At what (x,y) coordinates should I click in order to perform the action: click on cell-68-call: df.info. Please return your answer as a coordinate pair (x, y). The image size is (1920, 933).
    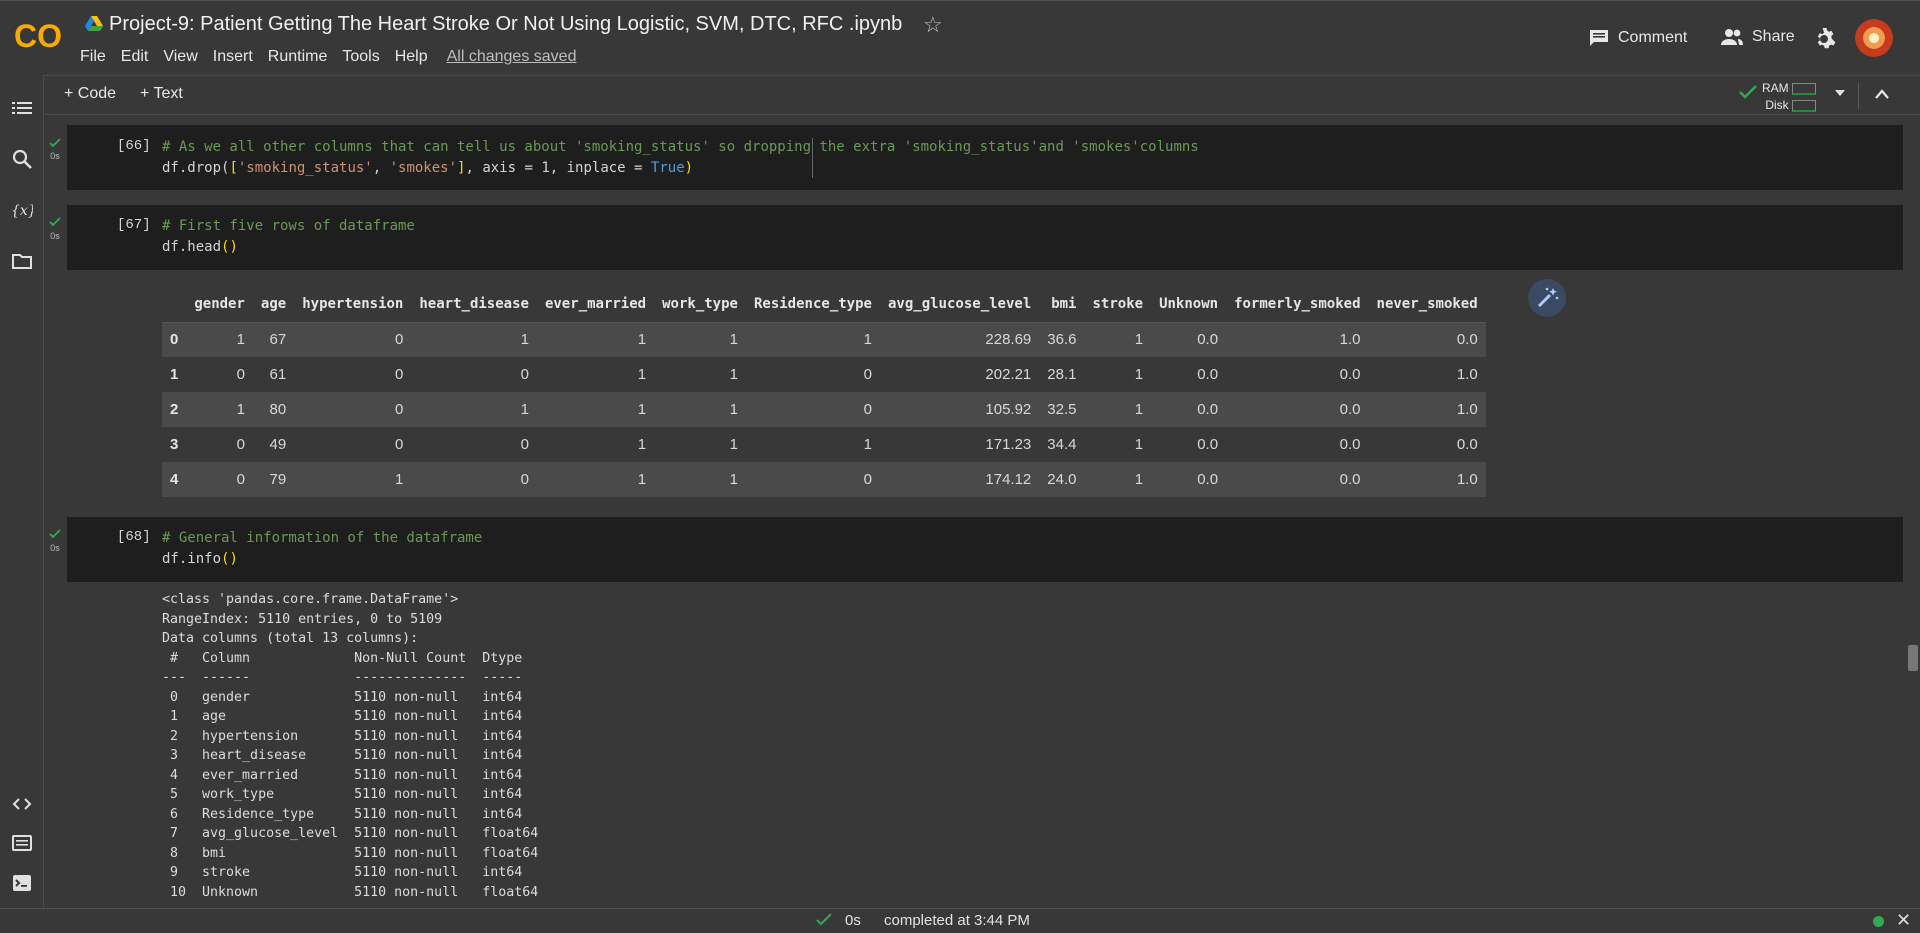
    Looking at the image, I should click on (192, 559).